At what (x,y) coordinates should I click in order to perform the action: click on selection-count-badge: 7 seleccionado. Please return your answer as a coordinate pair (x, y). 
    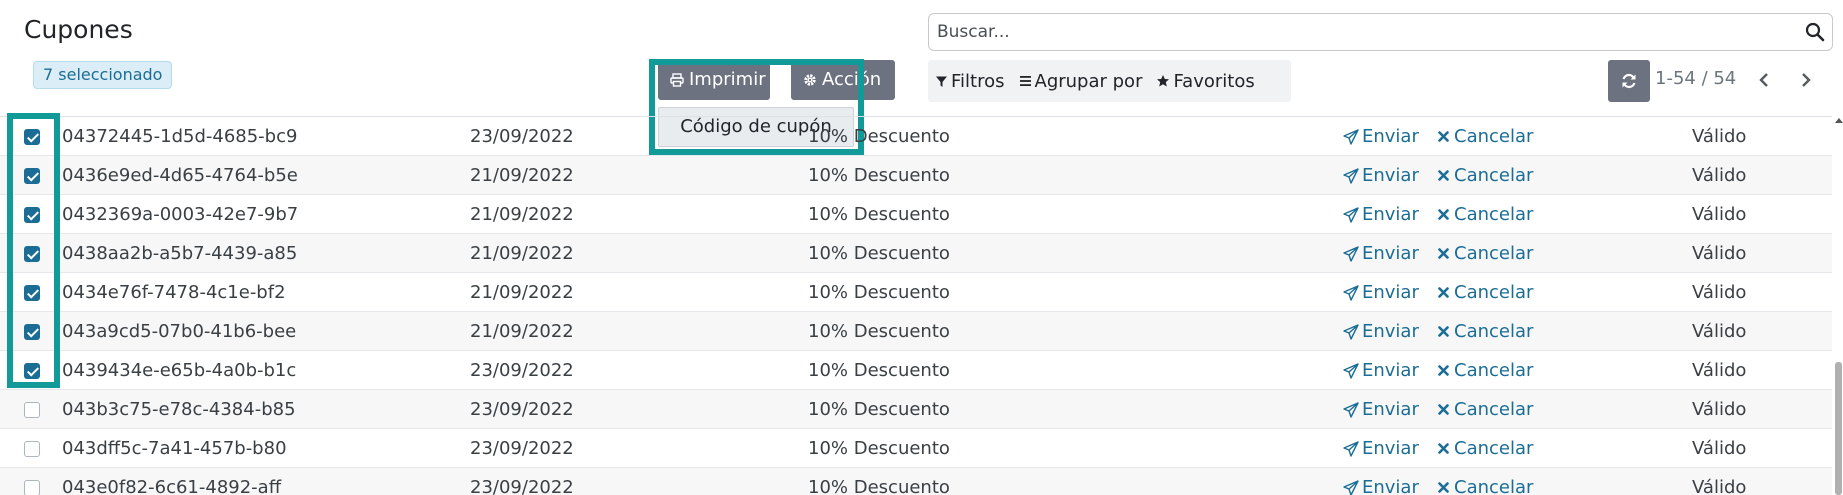
    Looking at the image, I should click on (103, 75).